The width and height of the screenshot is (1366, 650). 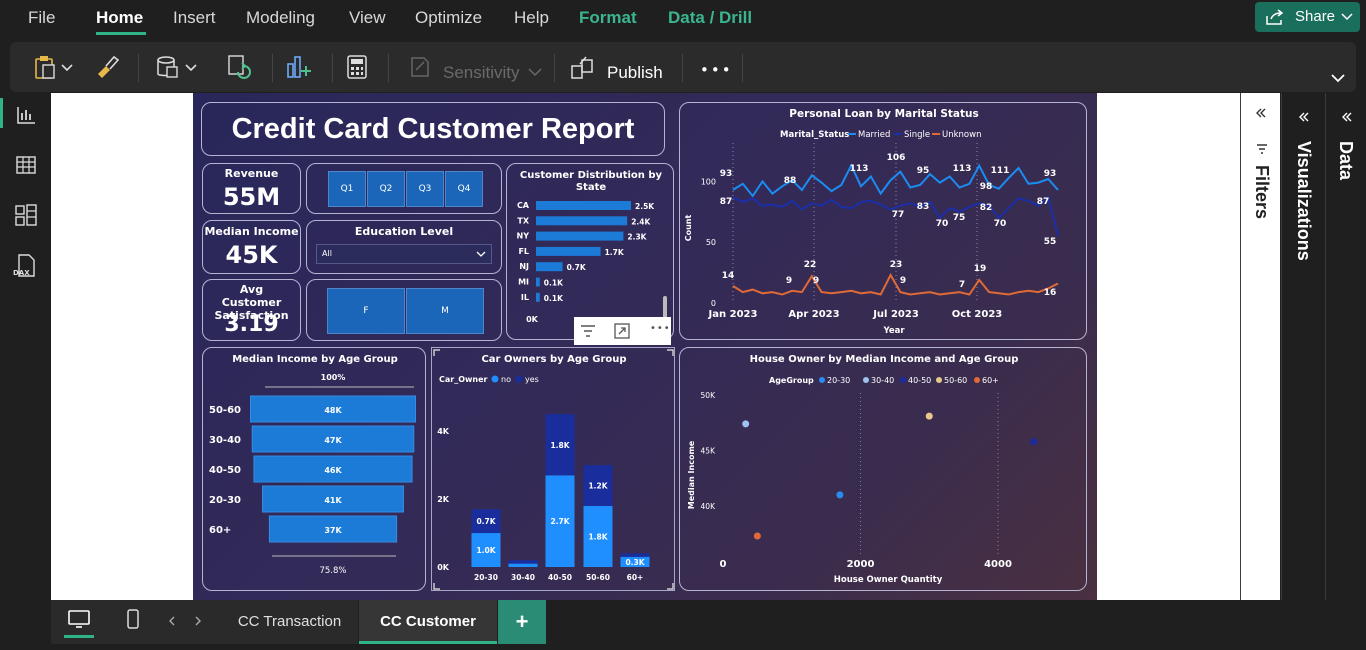 What do you see at coordinates (1345, 346) in the screenshot?
I see `data-pane: Data` at bounding box center [1345, 346].